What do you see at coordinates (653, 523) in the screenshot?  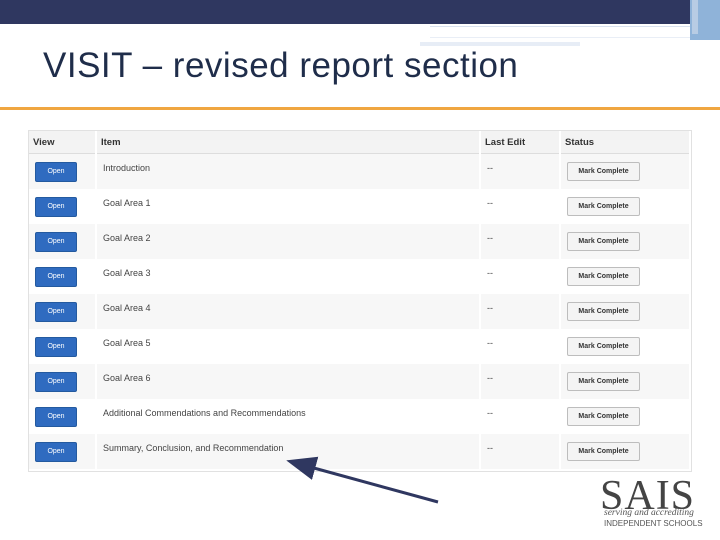 I see `logo-subtitle: INDEPENDENT SCHOOLS` at bounding box center [653, 523].